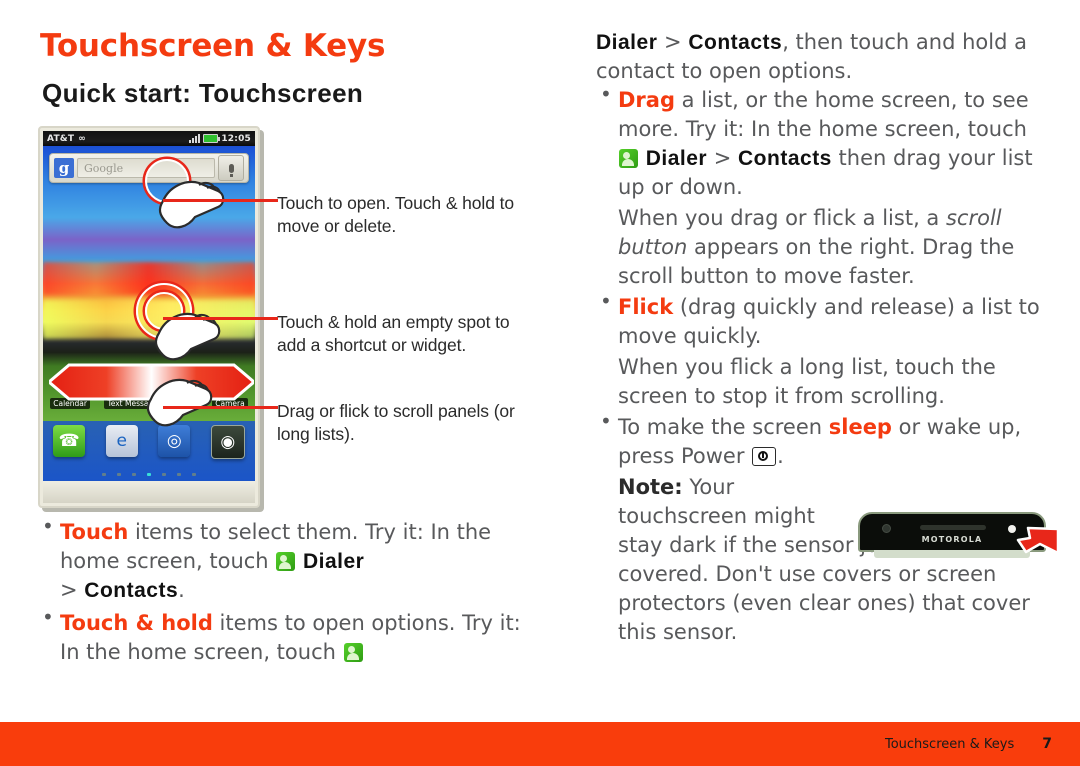  Describe the element at coordinates (149, 474) in the screenshot. I see `home-page-dots` at that location.